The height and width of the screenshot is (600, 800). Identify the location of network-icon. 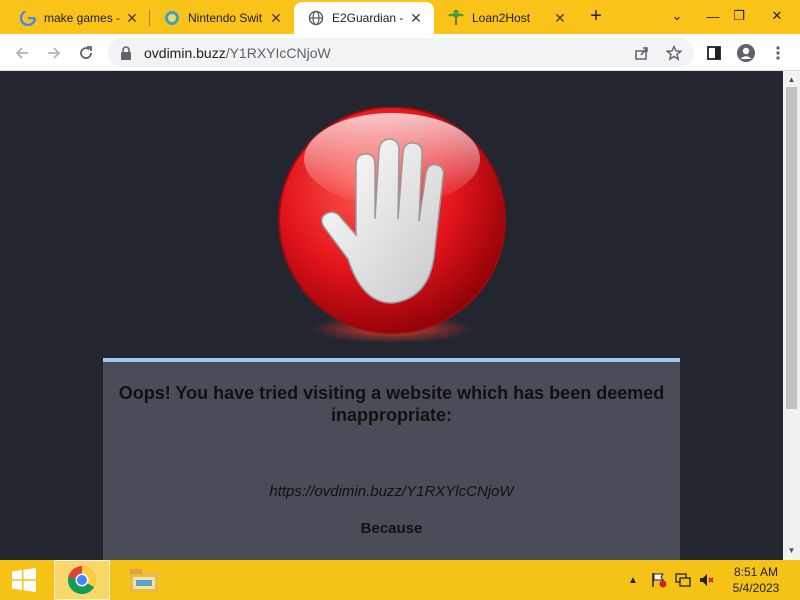
(683, 580).